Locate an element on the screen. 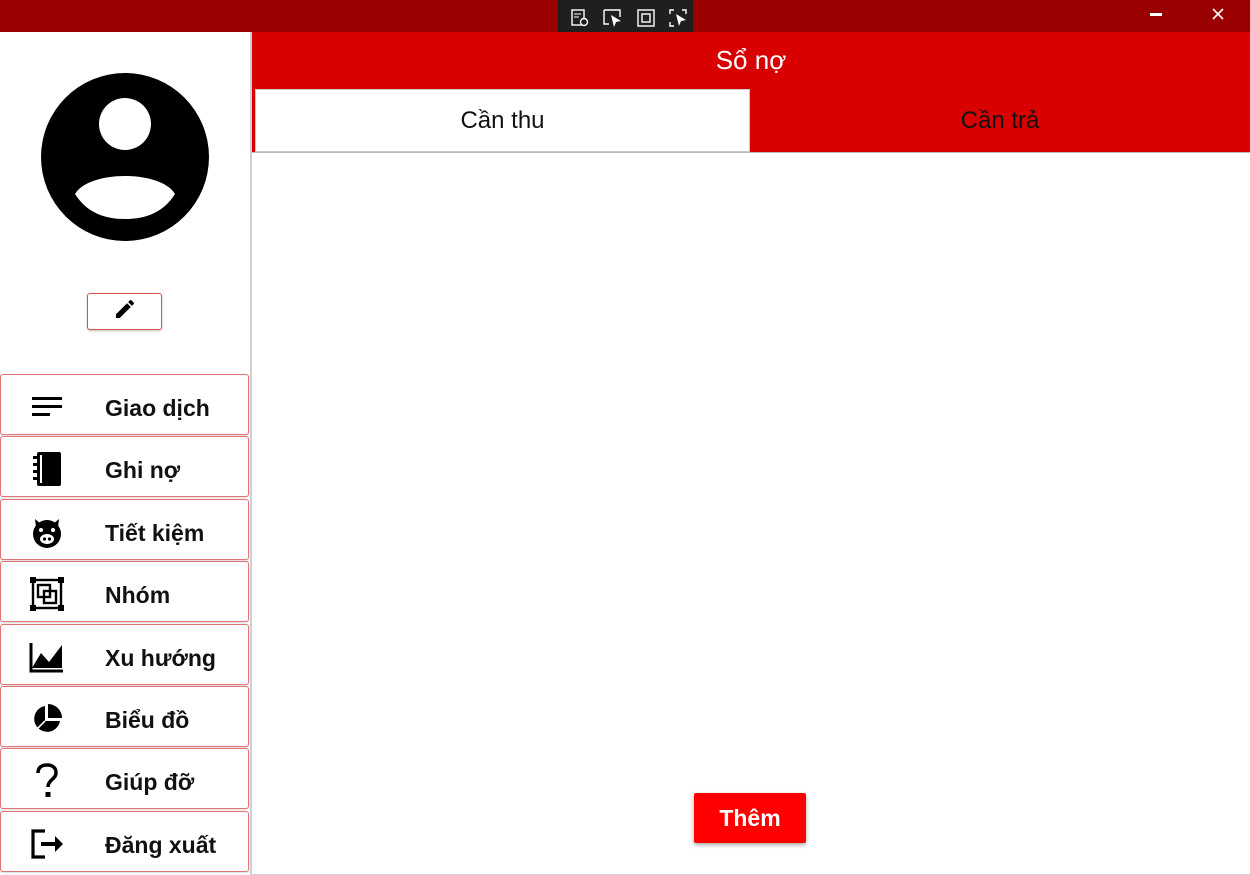 The image size is (1250, 875). sidebar-item-giup-do: Giúp đỡ is located at coordinates (124, 779).